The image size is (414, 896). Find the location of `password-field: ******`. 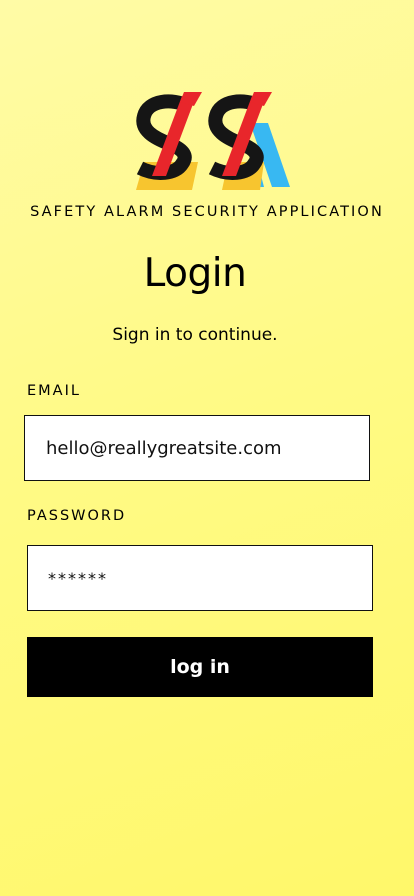

password-field: ****** is located at coordinates (200, 578).